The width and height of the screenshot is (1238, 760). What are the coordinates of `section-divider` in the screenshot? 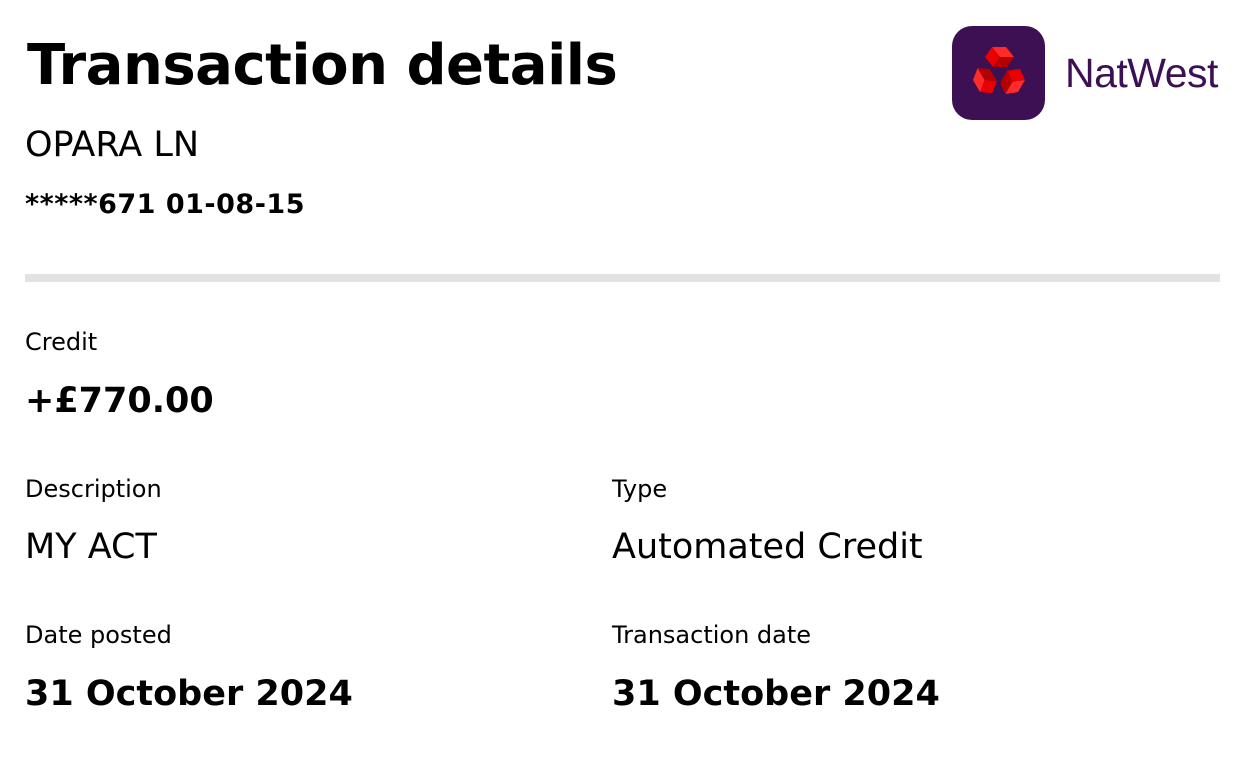 It's located at (622, 278).